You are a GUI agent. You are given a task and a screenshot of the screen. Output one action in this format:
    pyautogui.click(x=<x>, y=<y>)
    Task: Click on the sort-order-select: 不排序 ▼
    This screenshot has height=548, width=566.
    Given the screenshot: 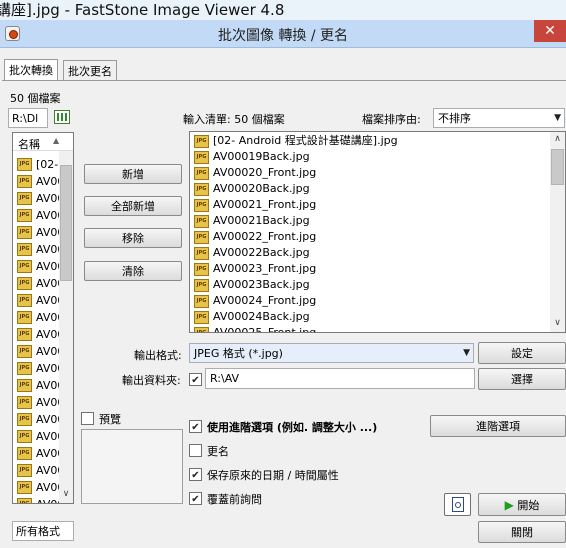 What is the action you would take?
    pyautogui.click(x=499, y=118)
    